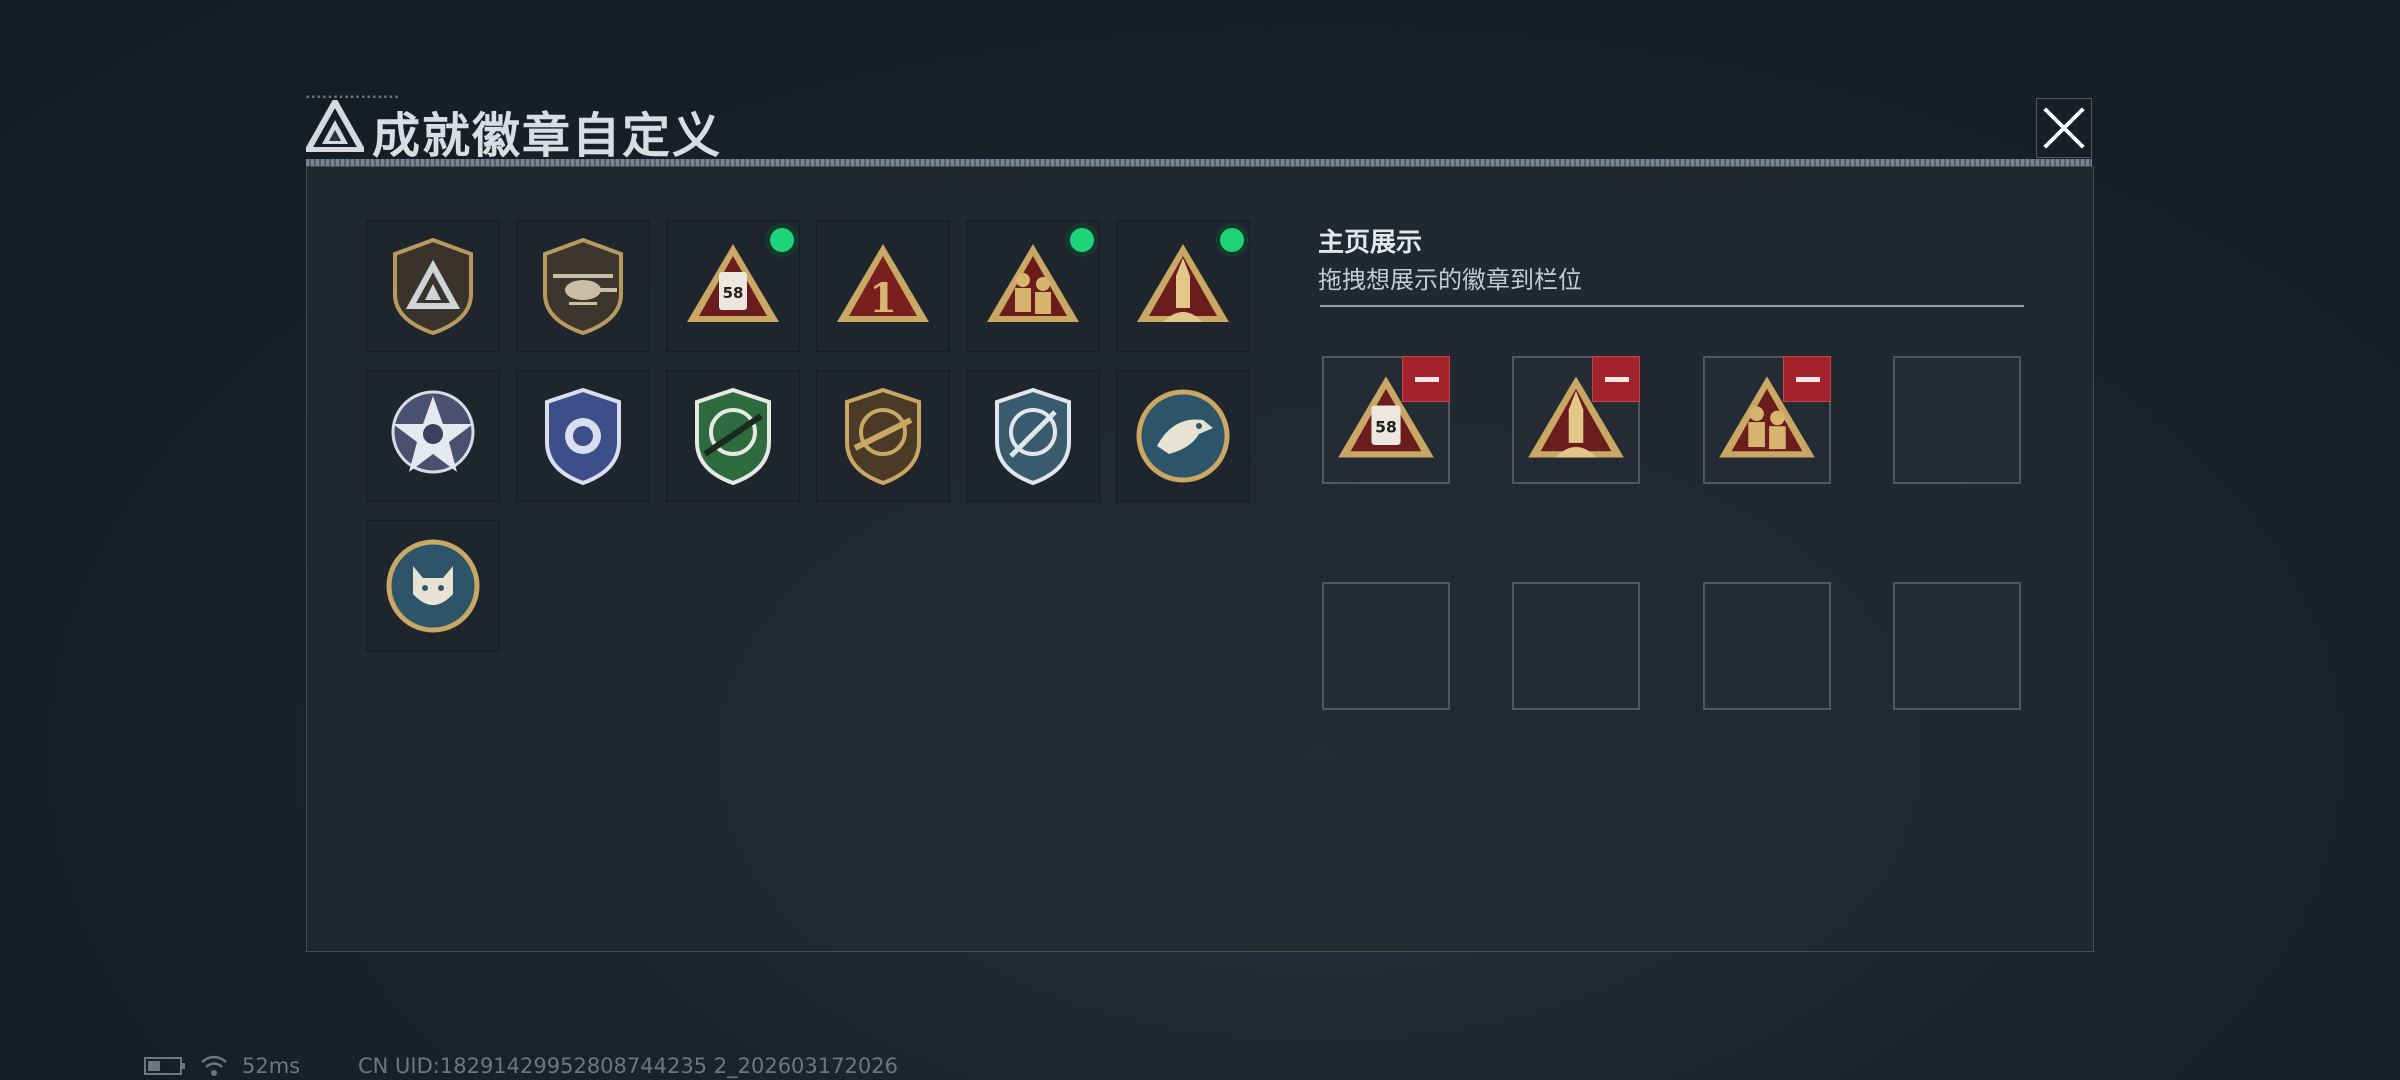 This screenshot has width=2400, height=1080. Describe the element at coordinates (214, 1065) in the screenshot. I see `wifi-icon` at that location.